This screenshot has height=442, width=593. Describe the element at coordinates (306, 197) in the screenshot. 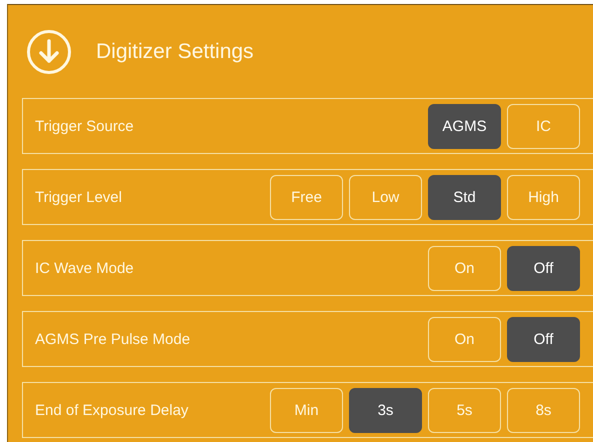

I see `option-button: Free` at that location.